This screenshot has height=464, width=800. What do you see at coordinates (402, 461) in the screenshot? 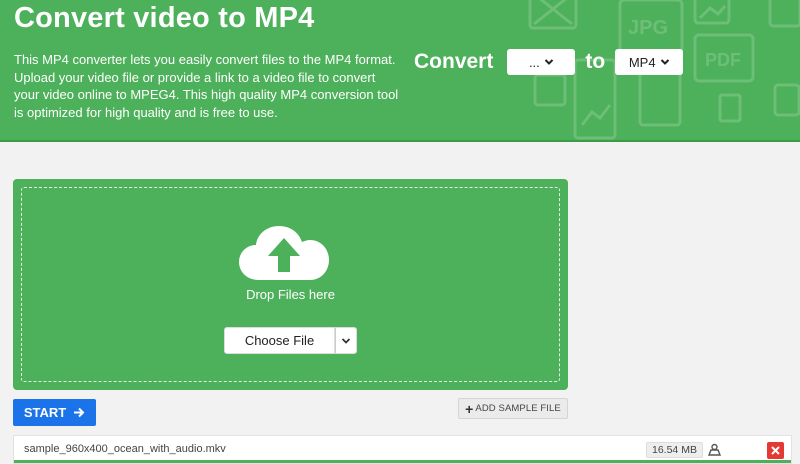
I see `file-progress-bar` at bounding box center [402, 461].